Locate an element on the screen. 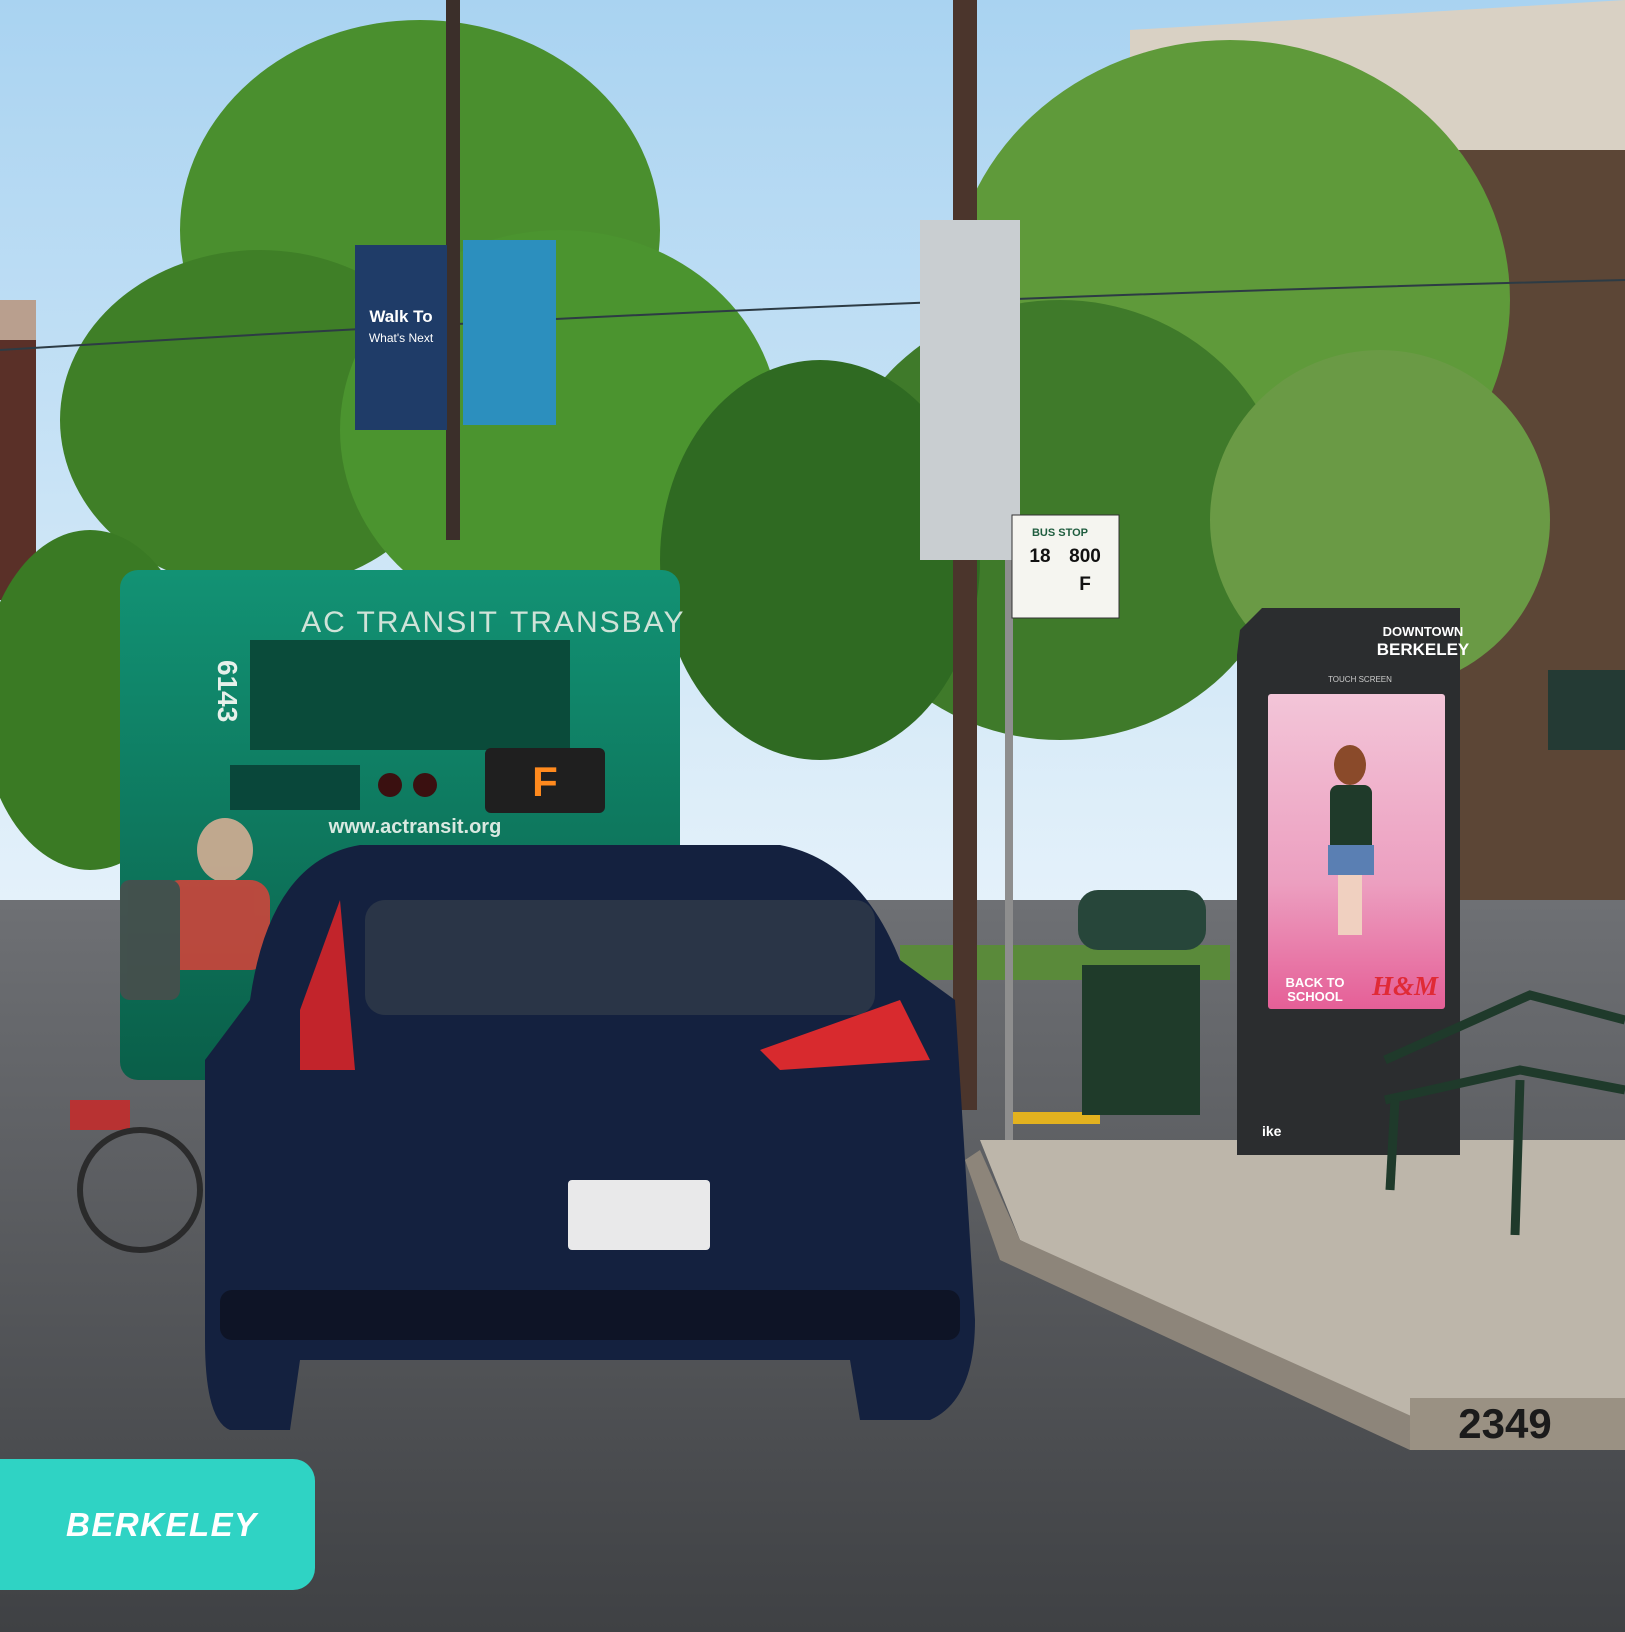 Image resolution: width=1625 pixels, height=1632 pixels. left-tower-cap is located at coordinates (18, 320).